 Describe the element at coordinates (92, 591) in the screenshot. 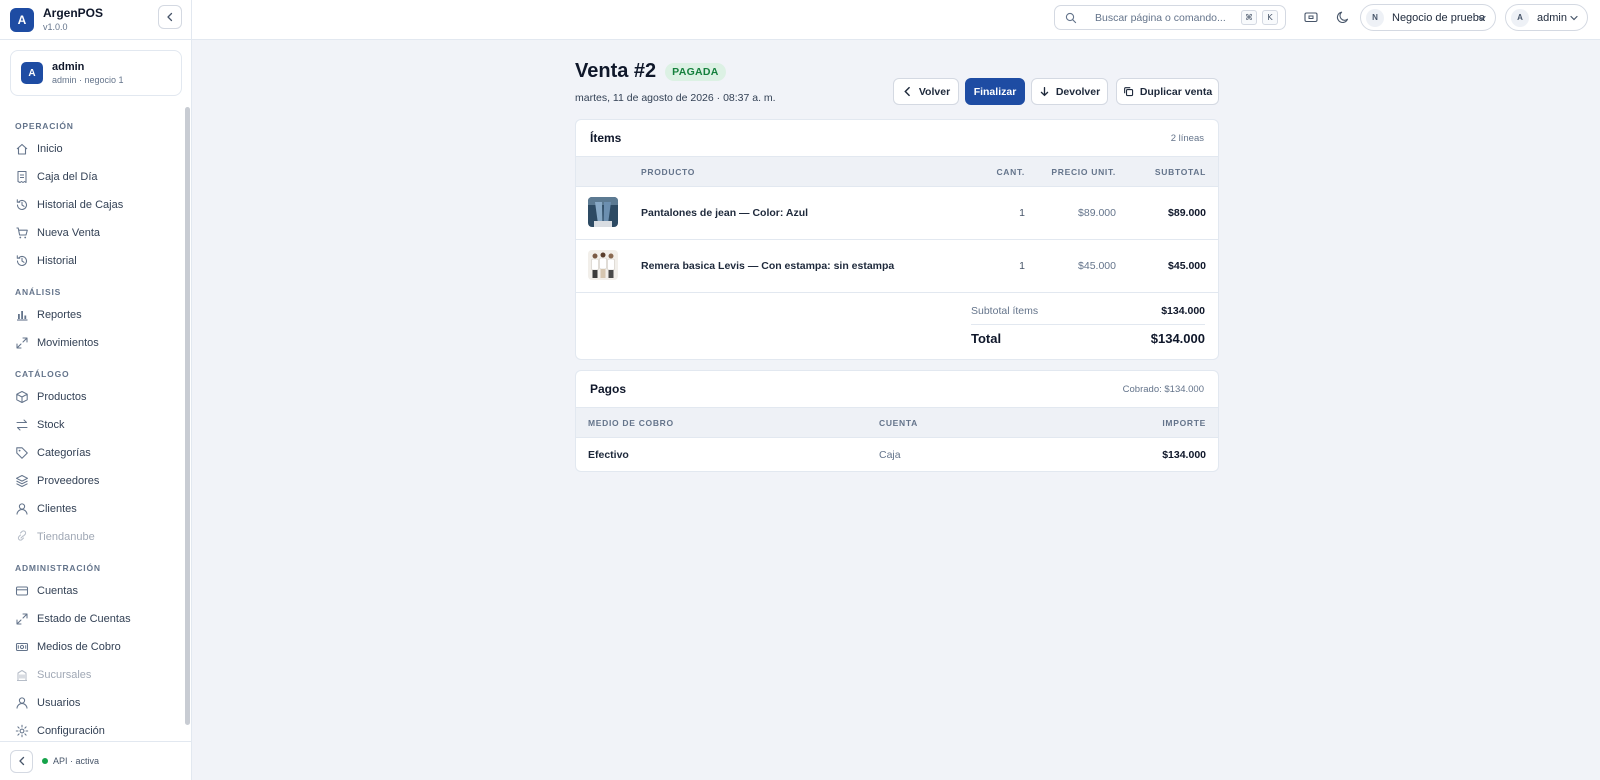

I see `sidebar-item-cuentas: Cuentas` at that location.